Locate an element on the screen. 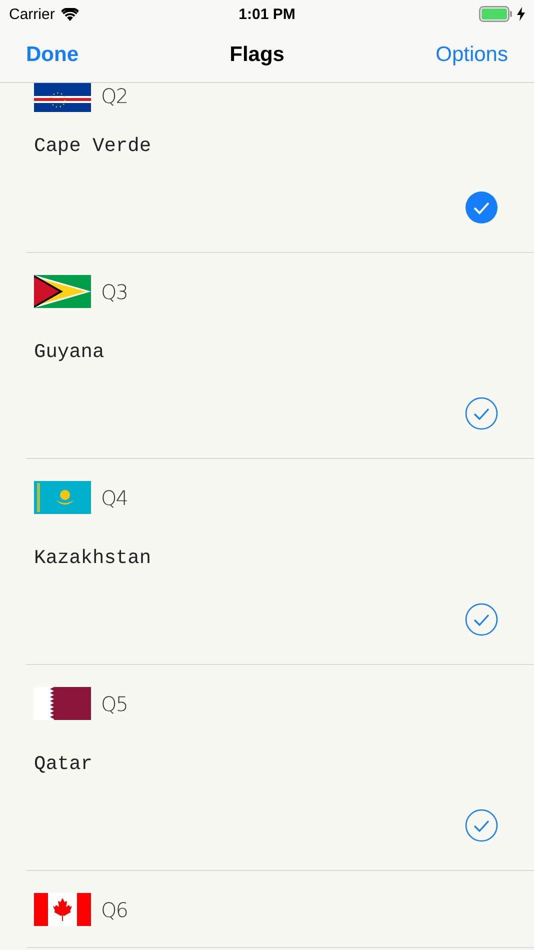 The width and height of the screenshot is (534, 950). country-name: Guyana is located at coordinates (70, 352).